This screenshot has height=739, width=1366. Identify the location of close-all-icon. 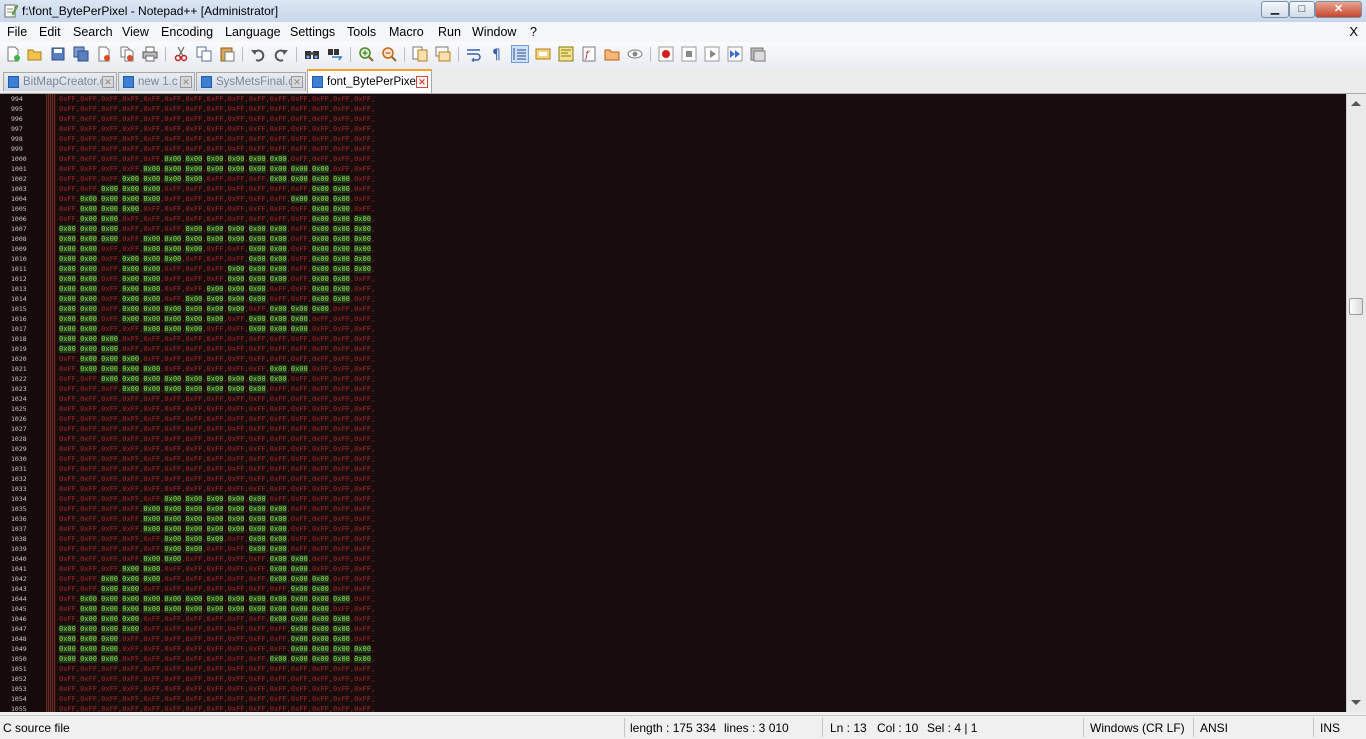
(127, 54).